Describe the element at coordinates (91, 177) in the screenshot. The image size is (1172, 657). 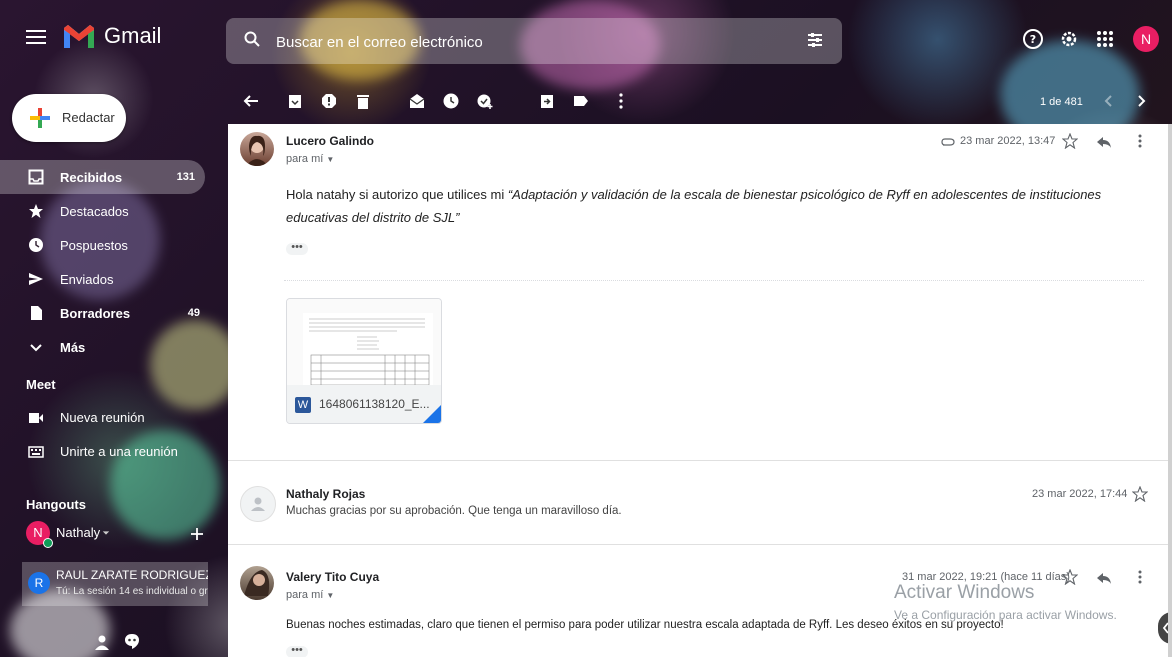
I see `sidebar-item-label: Recibidos` at that location.